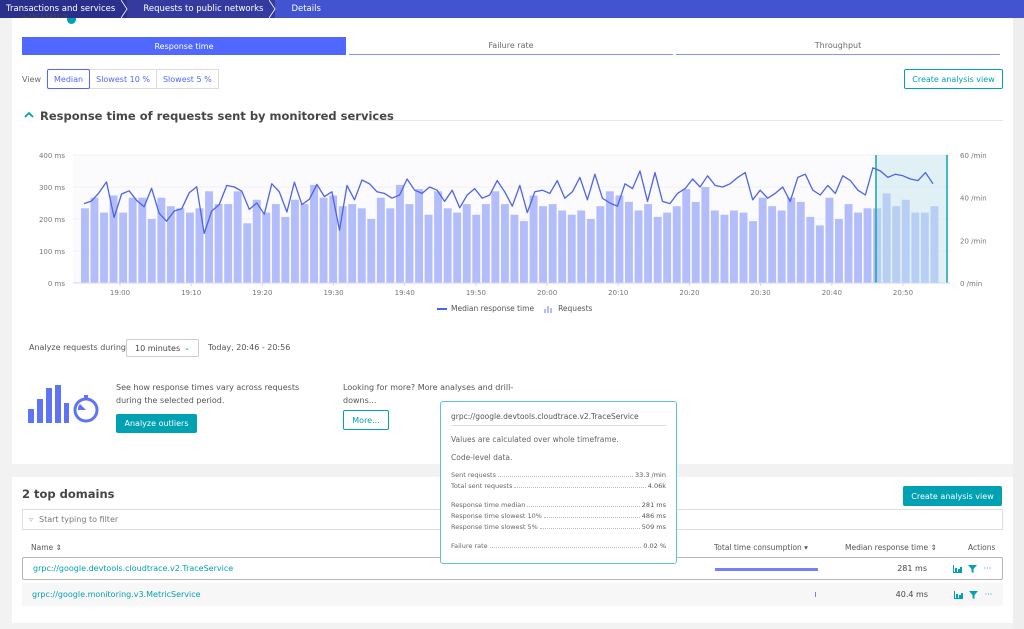  I want to click on tab-throughput: Throughput, so click(838, 46).